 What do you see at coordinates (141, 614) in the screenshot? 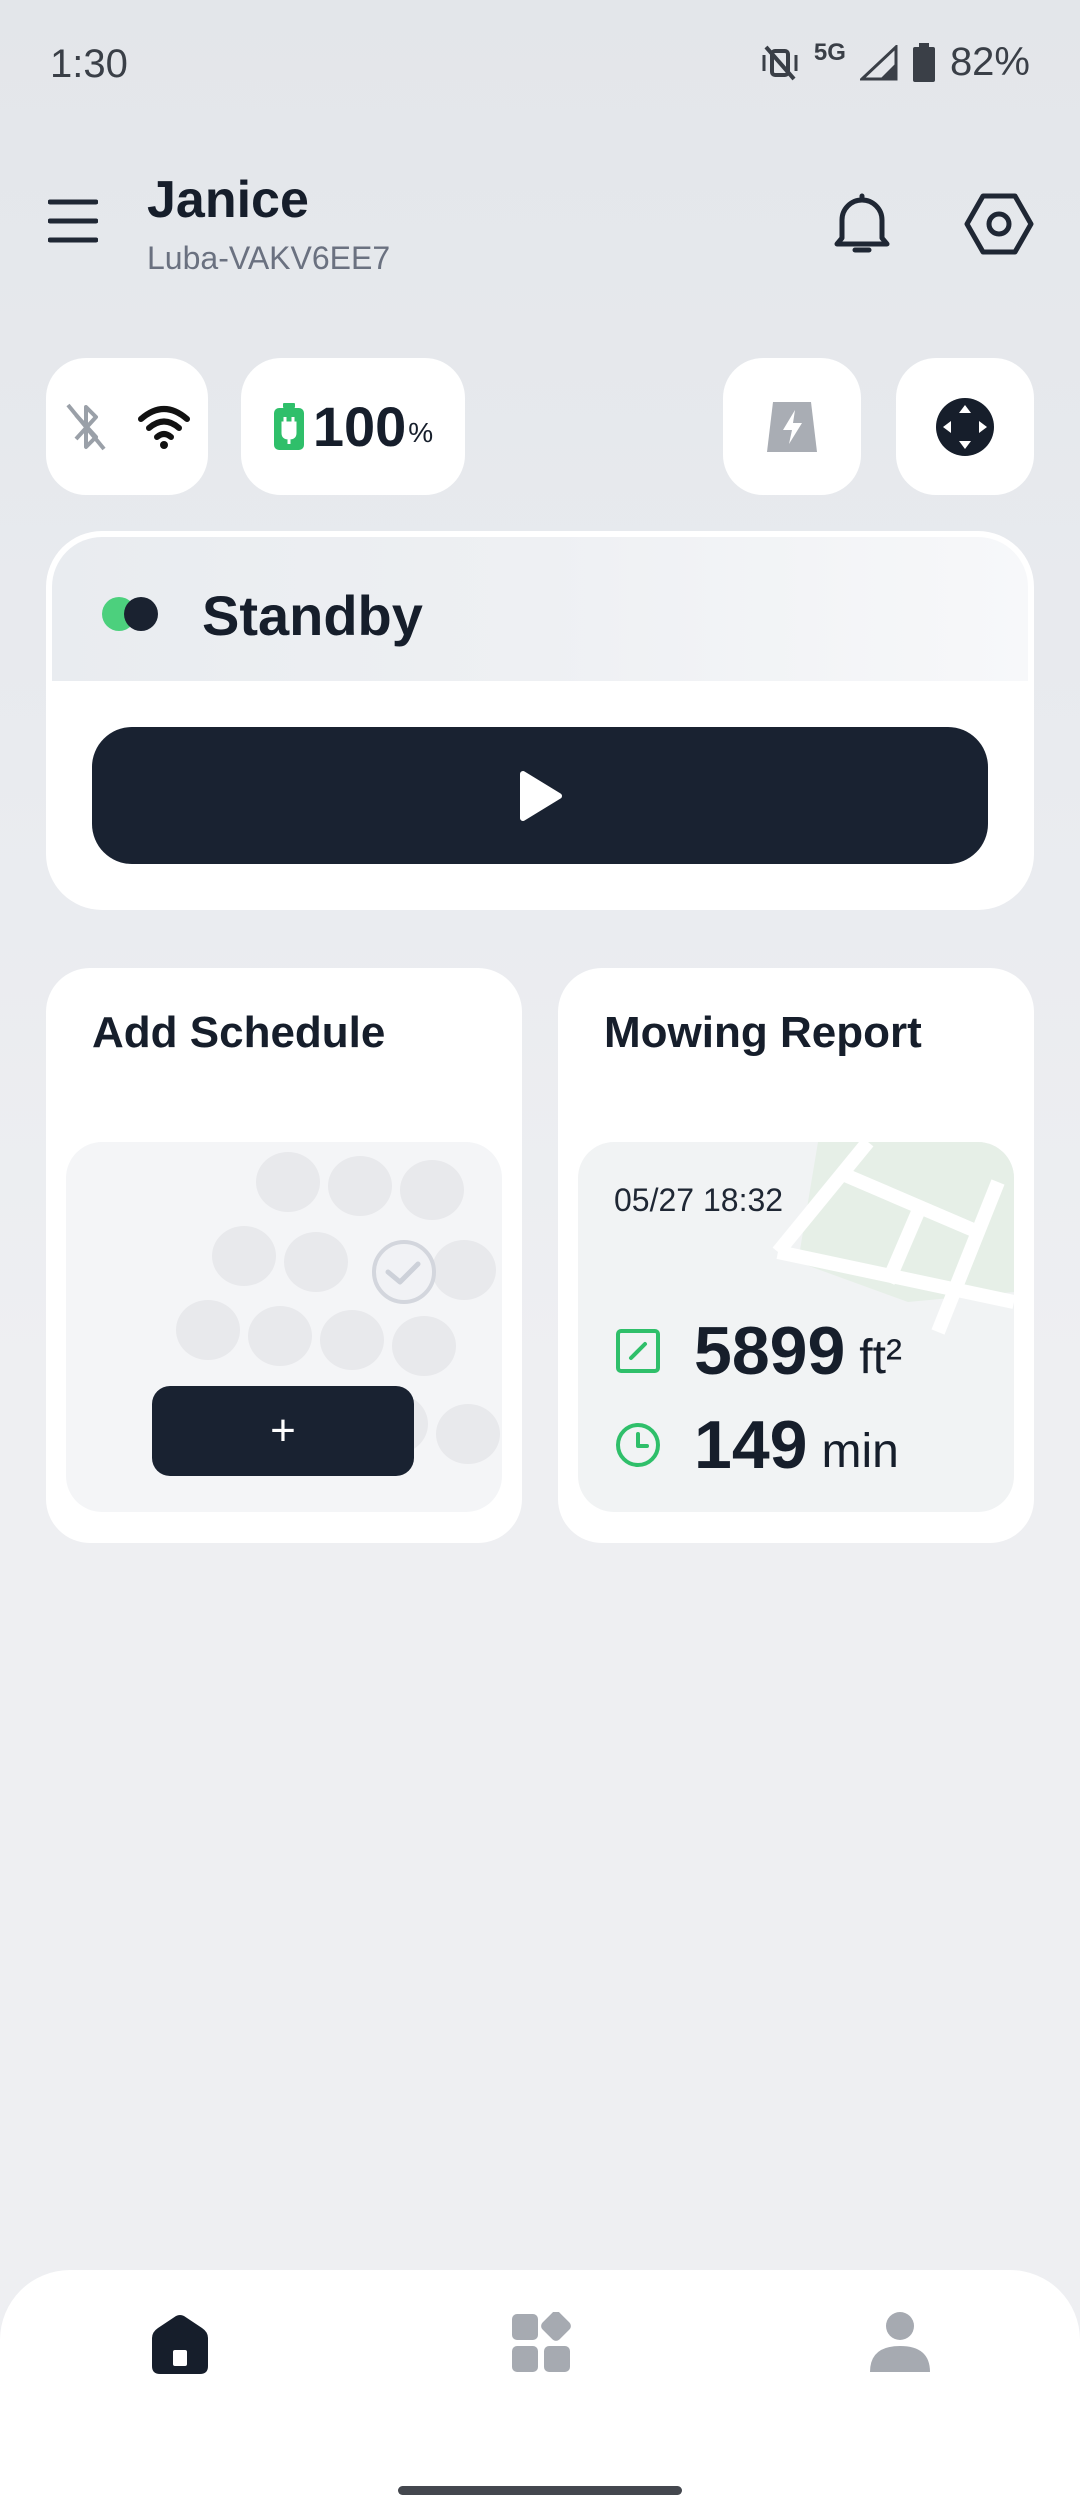
I see `status-indicator-dark` at bounding box center [141, 614].